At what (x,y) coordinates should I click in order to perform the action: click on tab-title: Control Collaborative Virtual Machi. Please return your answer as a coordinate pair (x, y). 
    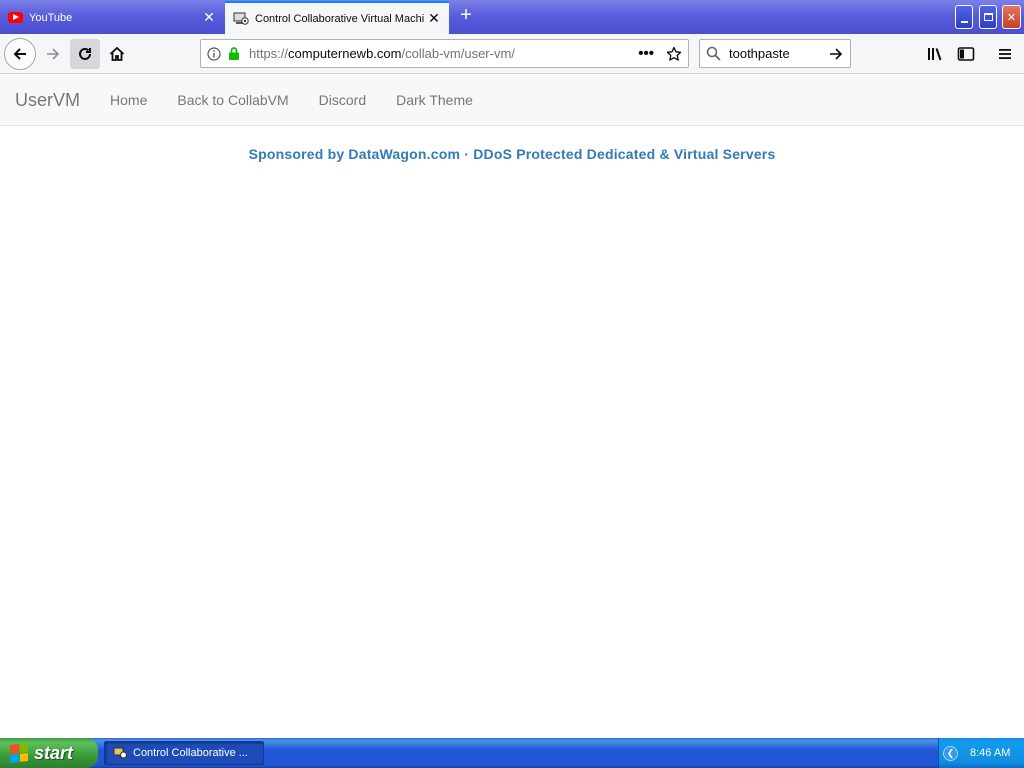
    Looking at the image, I should click on (340, 18).